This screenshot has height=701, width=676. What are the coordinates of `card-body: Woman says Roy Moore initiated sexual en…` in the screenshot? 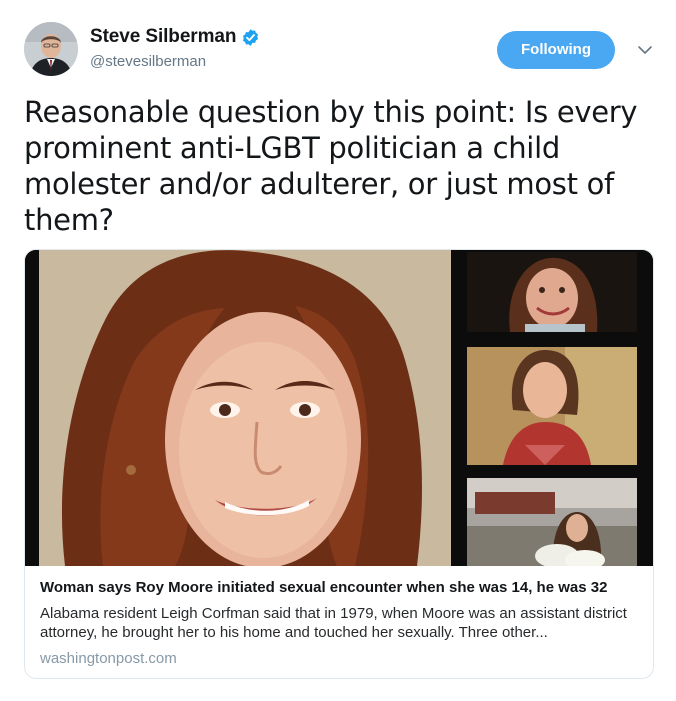 It's located at (339, 617).